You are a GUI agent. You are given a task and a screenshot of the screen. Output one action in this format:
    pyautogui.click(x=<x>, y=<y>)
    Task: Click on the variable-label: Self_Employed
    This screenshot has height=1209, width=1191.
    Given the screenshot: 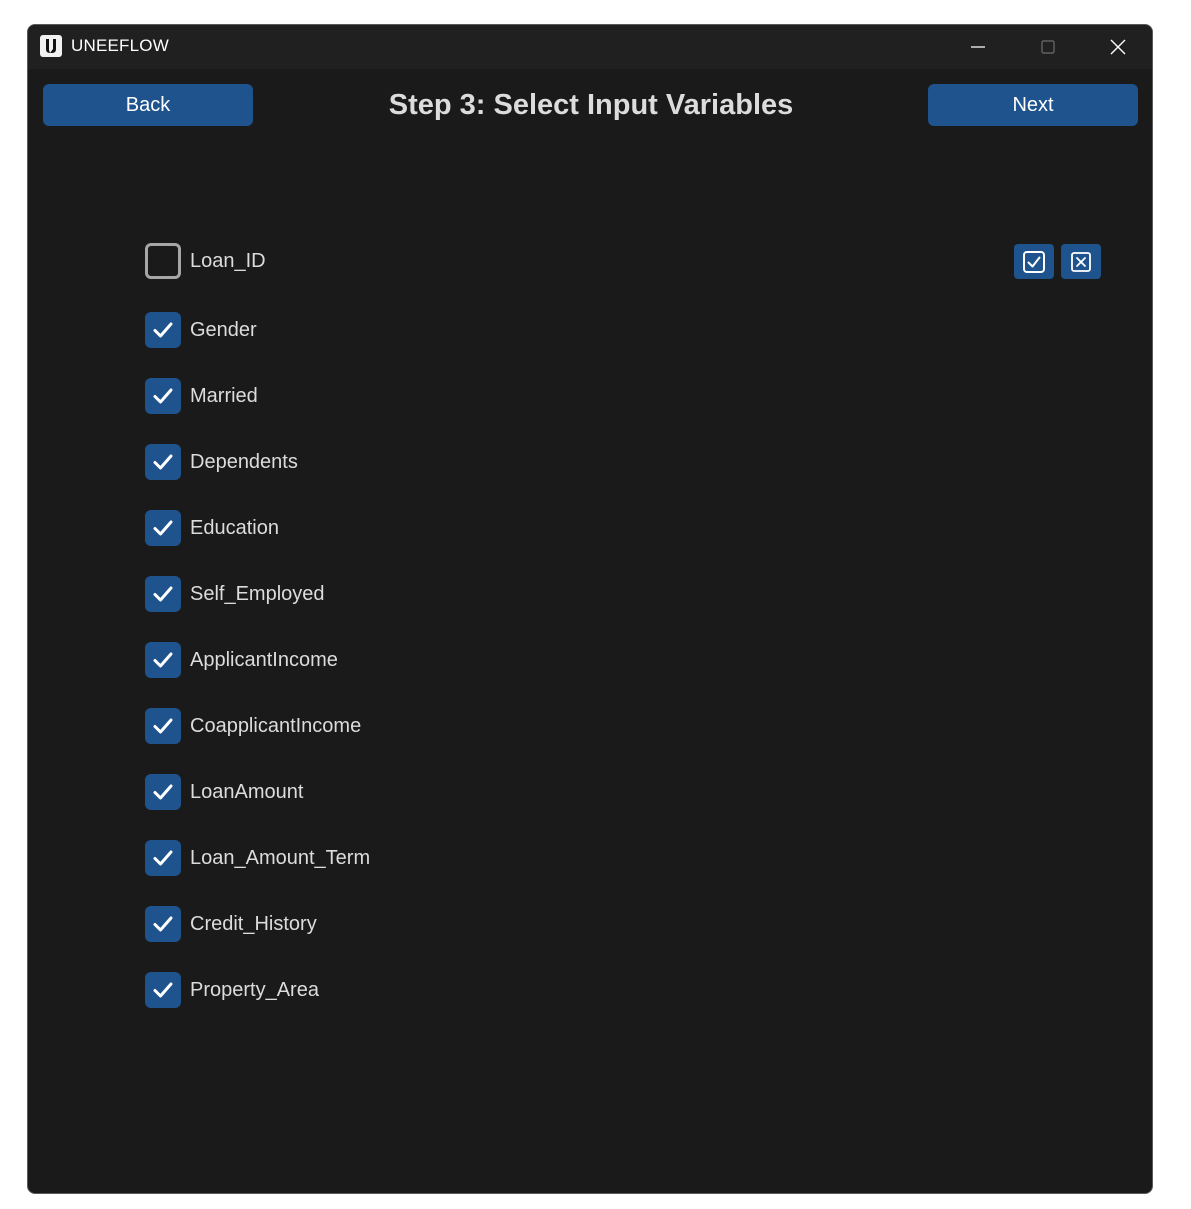 What is the action you would take?
    pyautogui.click(x=257, y=593)
    